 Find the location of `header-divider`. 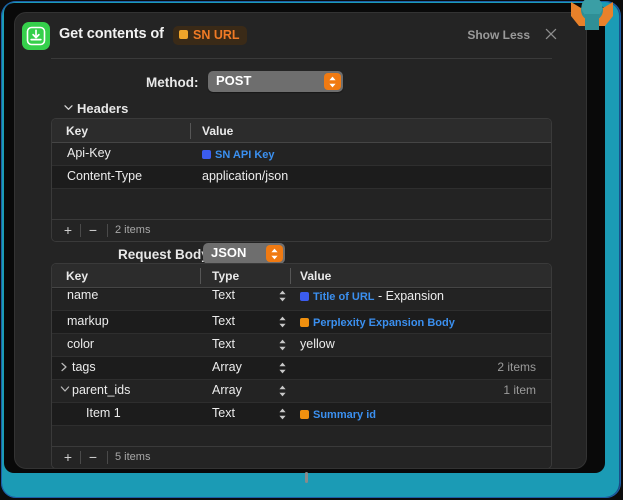

header-divider is located at coordinates (301, 58).